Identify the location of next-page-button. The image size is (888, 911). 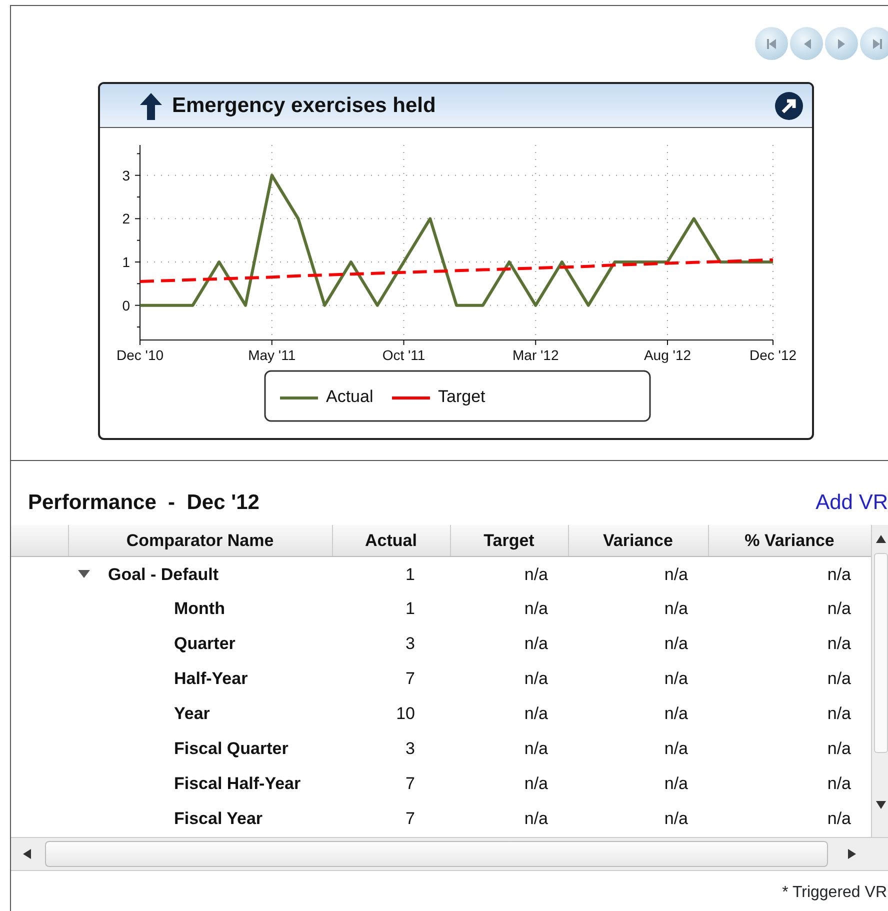
(841, 43).